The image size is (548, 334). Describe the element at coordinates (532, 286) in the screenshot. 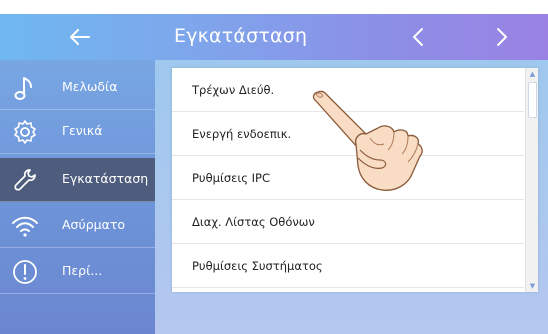

I see `scroll-down-arrow-icon: ▼` at that location.